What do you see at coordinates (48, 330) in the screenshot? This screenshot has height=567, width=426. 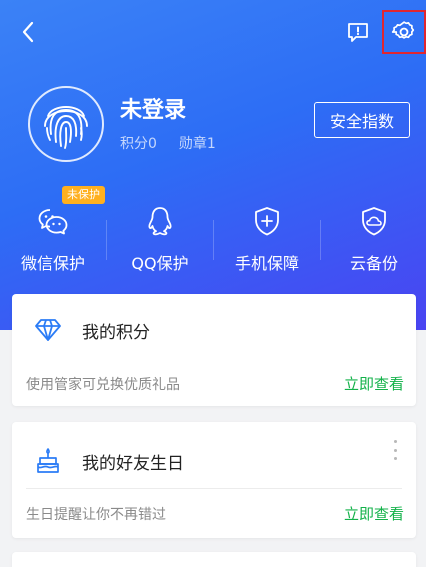 I see `diamond-icon` at bounding box center [48, 330].